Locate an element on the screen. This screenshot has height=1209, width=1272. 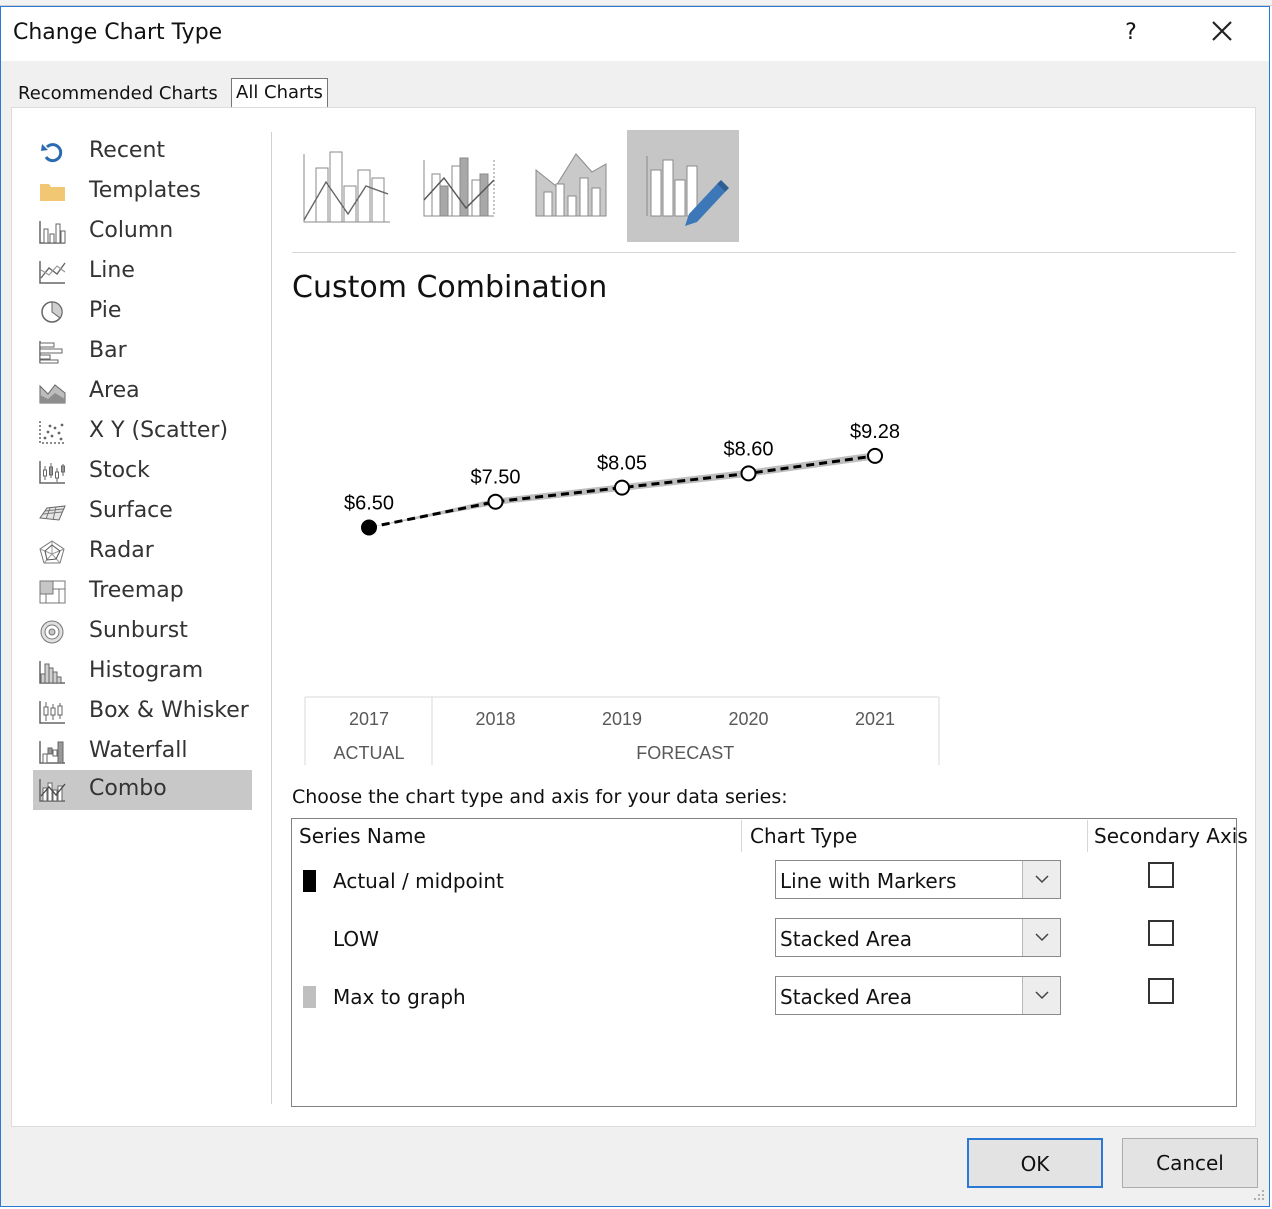
category-stock: Stock is located at coordinates (142, 472).